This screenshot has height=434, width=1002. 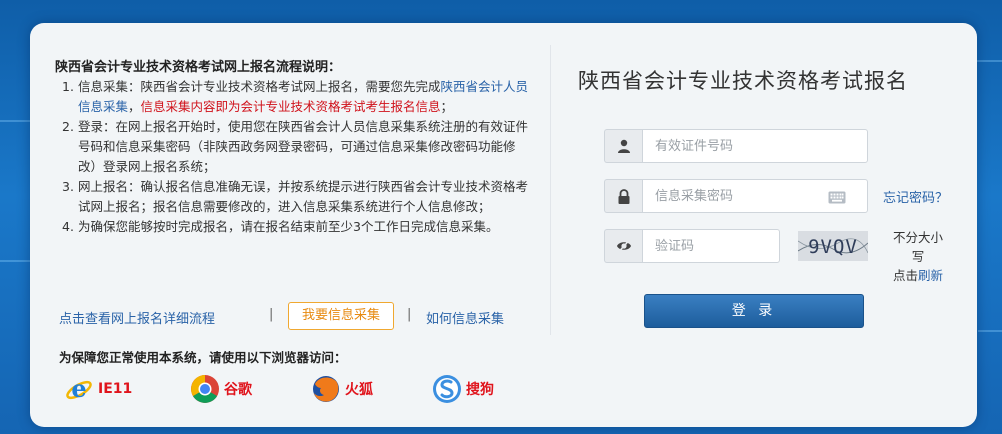 What do you see at coordinates (736, 196) in the screenshot?
I see `password-field` at bounding box center [736, 196].